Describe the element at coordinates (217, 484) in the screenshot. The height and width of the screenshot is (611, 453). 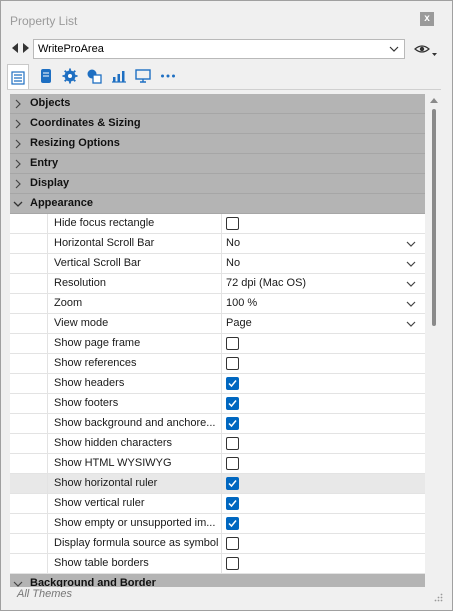
I see `property-row: Show horizontal ruler` at that location.